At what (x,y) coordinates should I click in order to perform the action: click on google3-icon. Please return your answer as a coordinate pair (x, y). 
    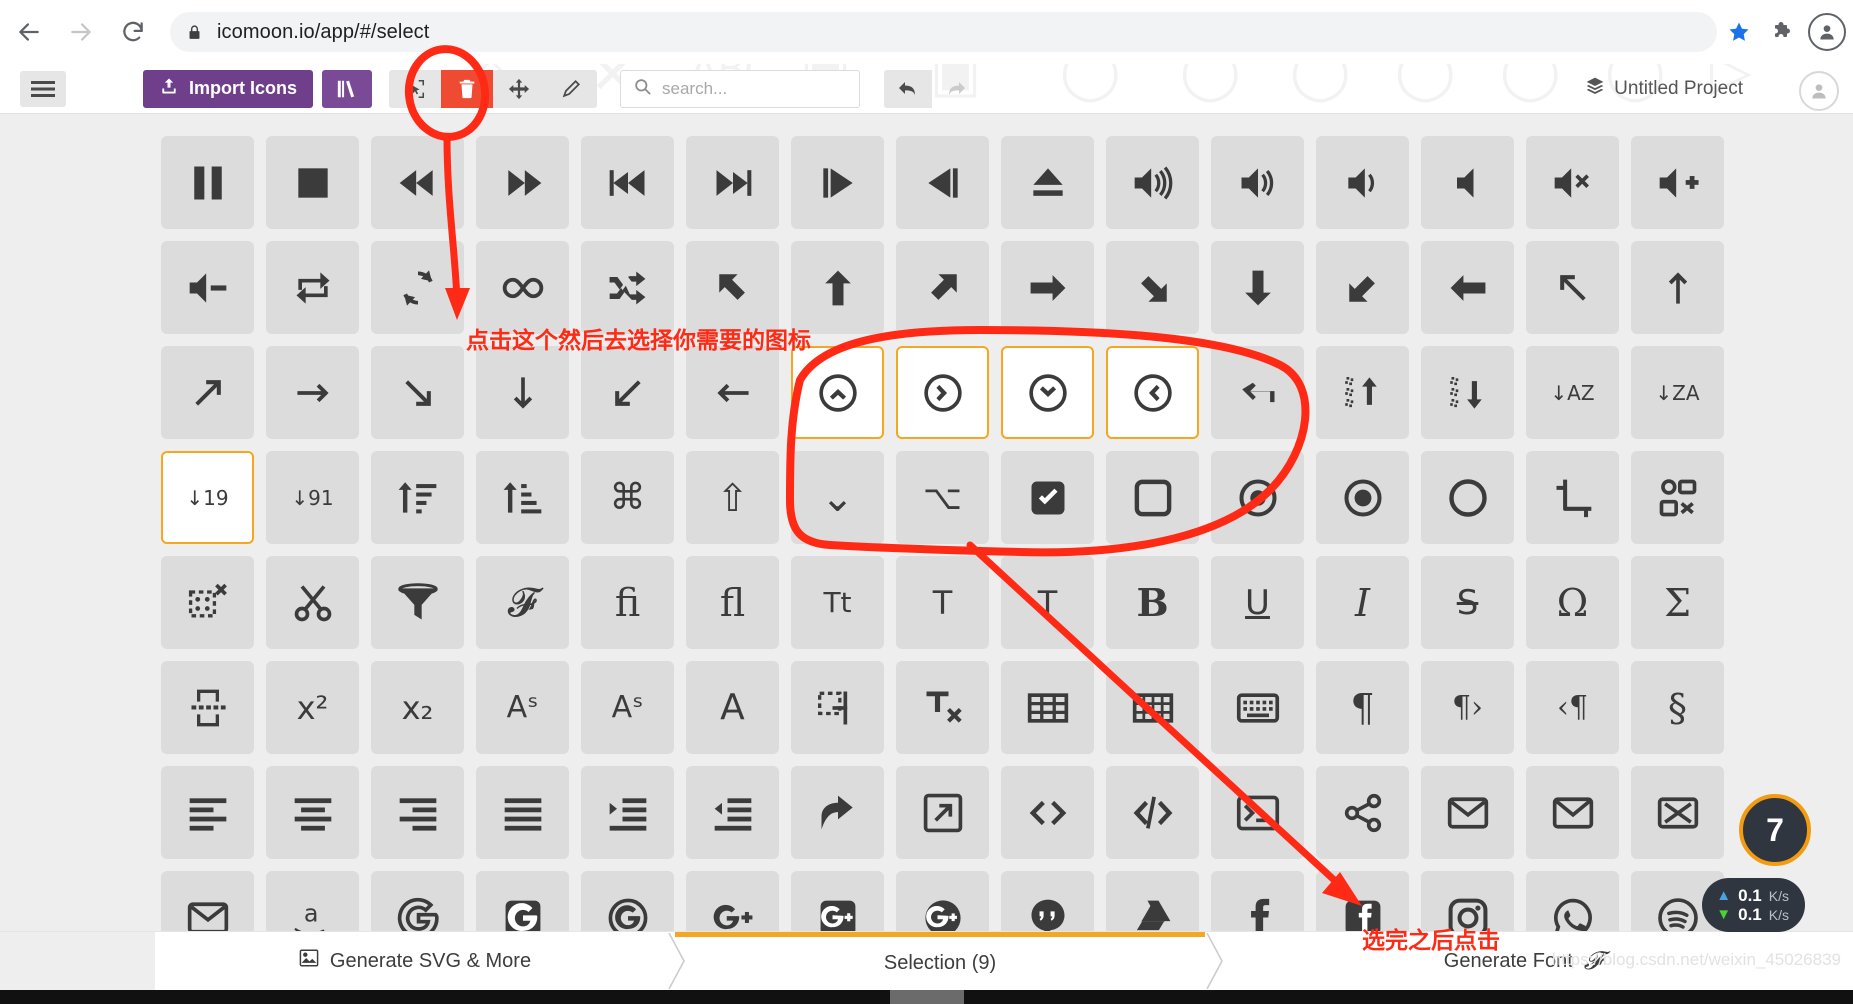
    Looking at the image, I should click on (627, 901).